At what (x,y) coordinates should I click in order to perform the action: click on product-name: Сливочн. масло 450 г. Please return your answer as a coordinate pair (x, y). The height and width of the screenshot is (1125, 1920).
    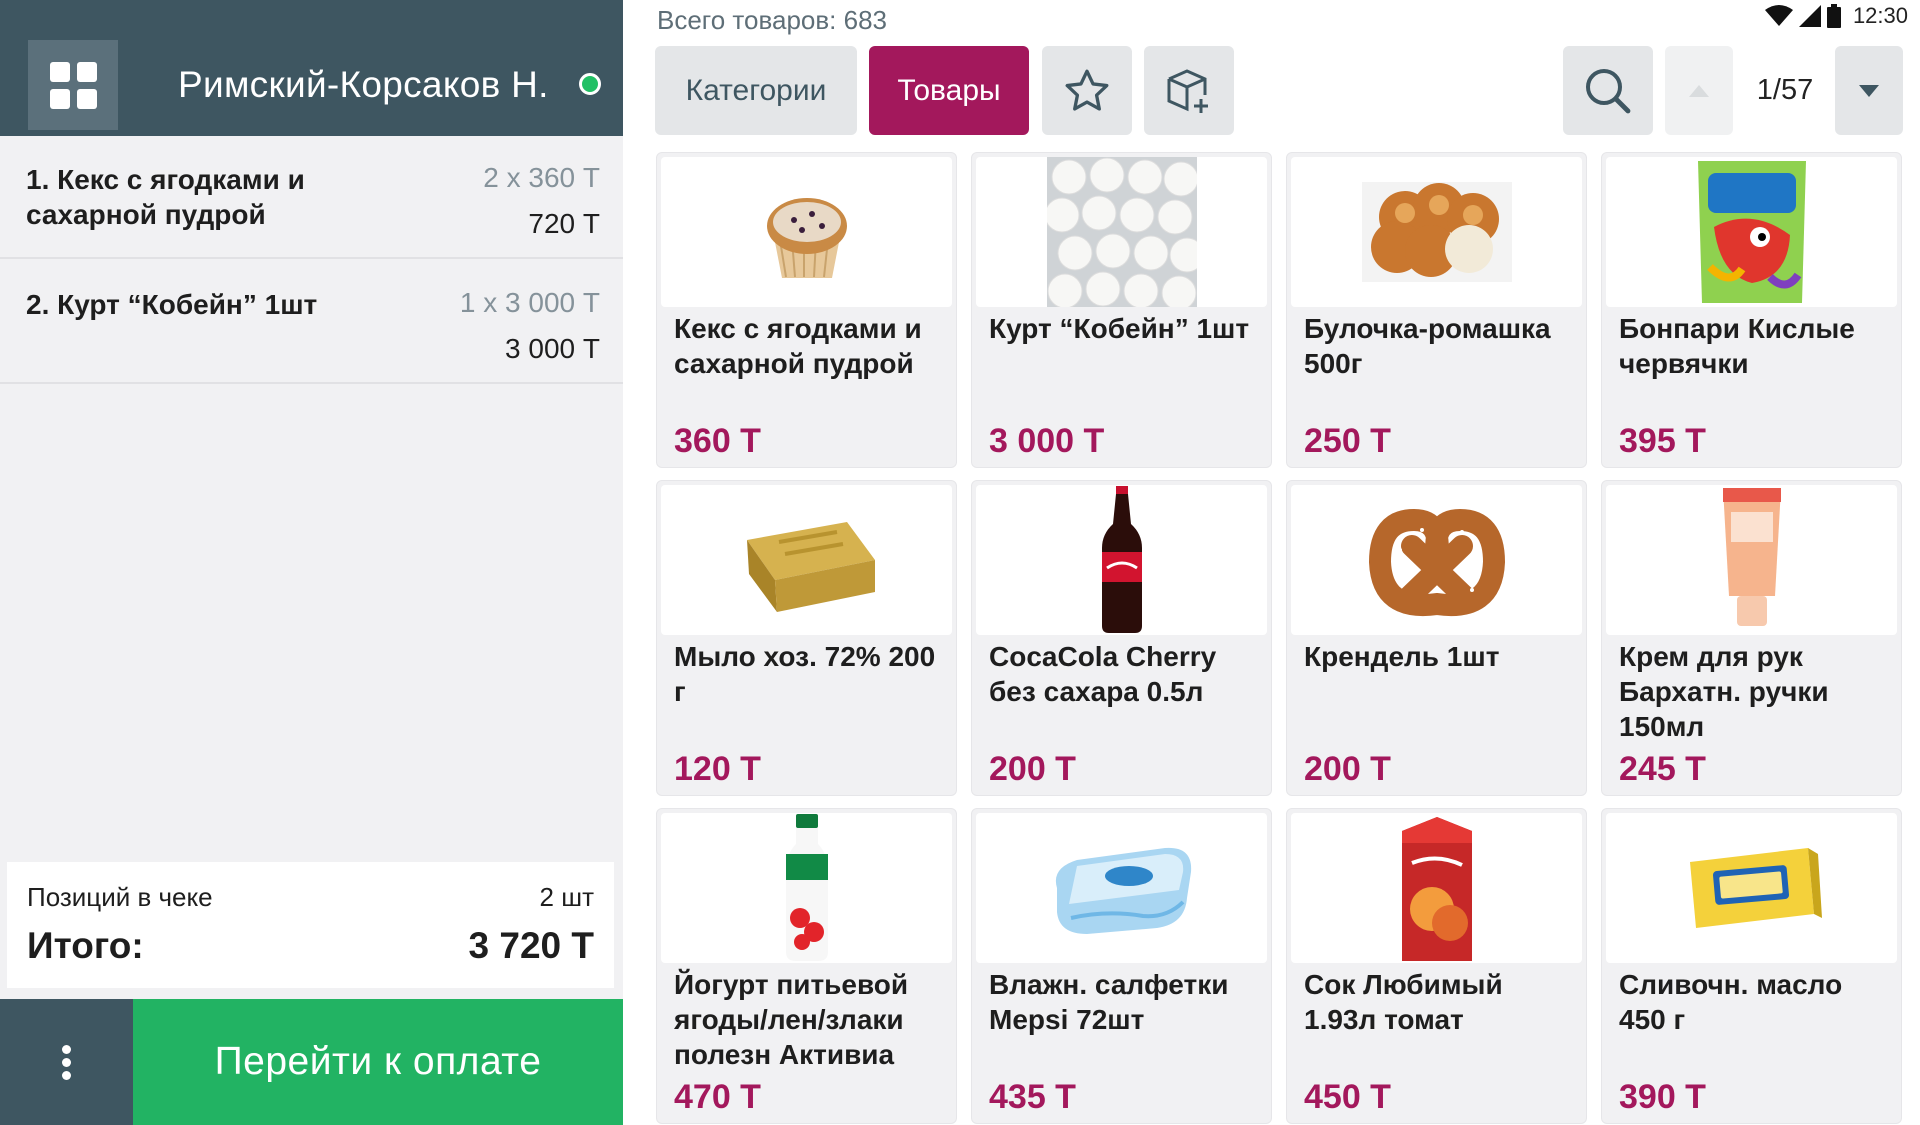
    Looking at the image, I should click on (1731, 1002).